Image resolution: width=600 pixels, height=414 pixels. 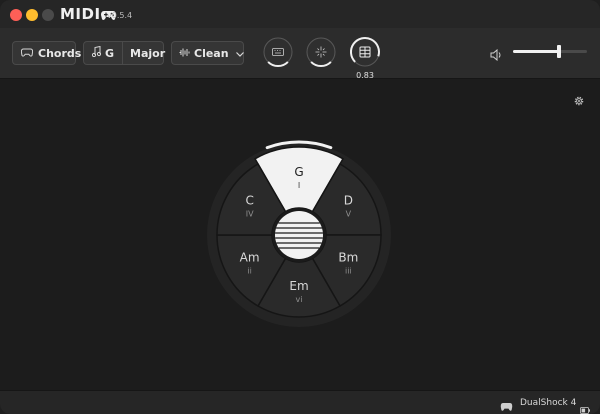 I want to click on chevron-down-icon, so click(x=239, y=53).